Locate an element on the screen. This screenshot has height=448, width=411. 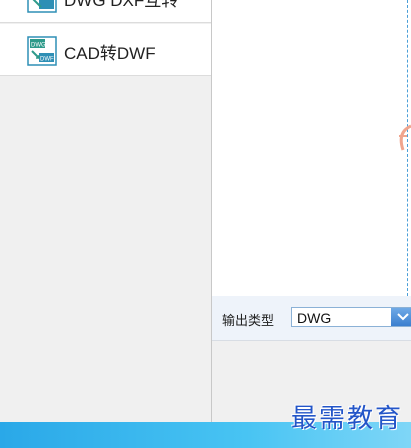
dwg-dwf-convert-icon: DWG DWF is located at coordinates (42, 51).